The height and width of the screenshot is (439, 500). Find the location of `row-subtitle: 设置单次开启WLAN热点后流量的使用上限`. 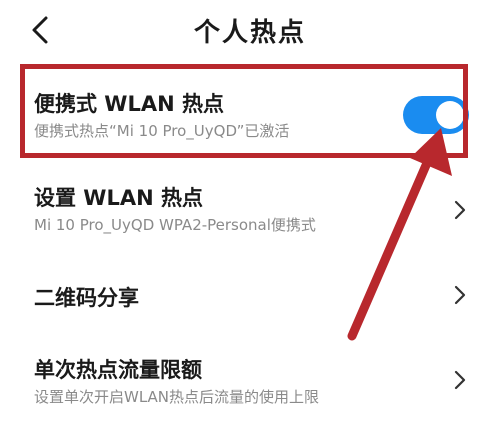

row-subtitle: 设置单次开启WLAN热点后流量的使用上限 is located at coordinates (177, 397).